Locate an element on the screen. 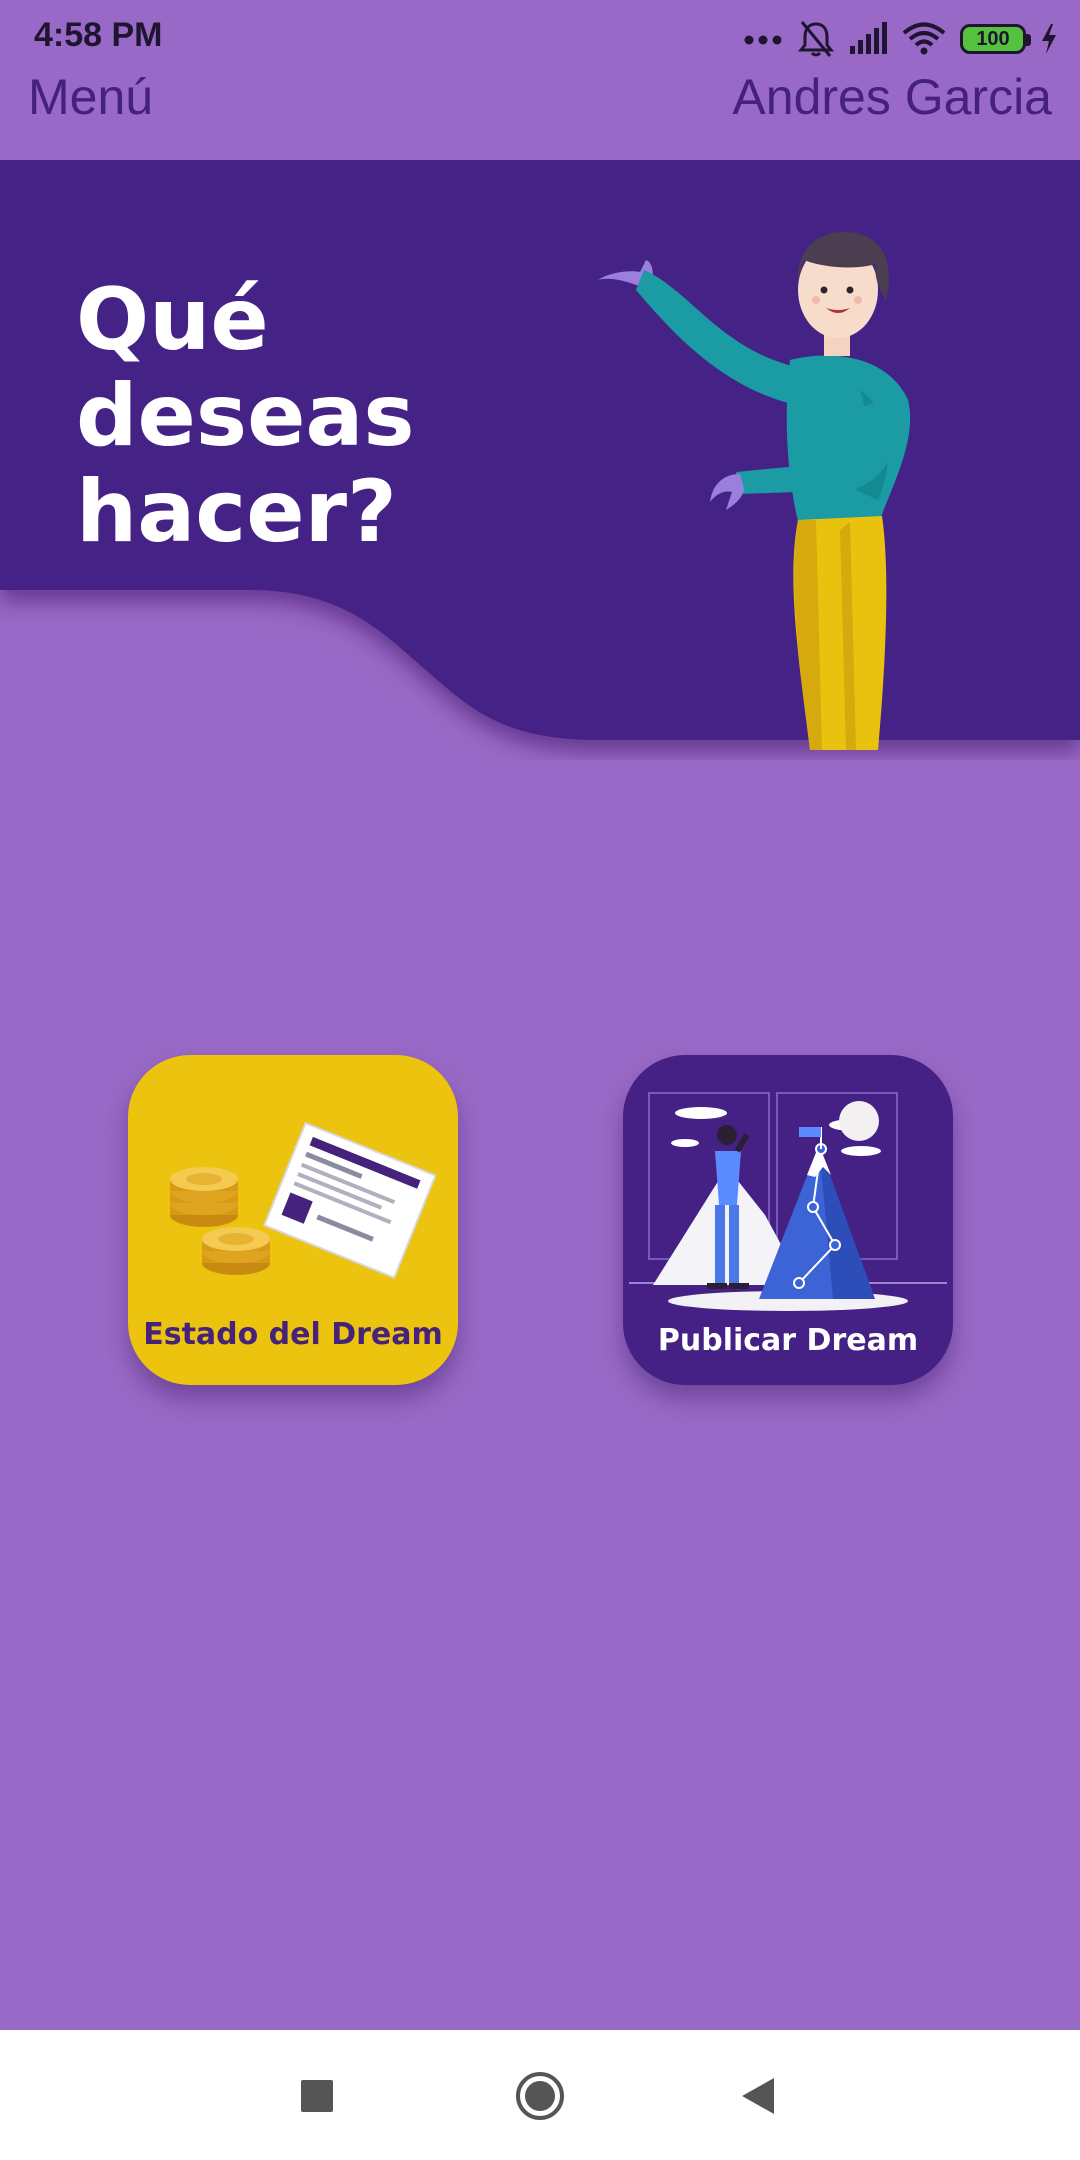 Image resolution: width=1080 pixels, height=2160 pixels. battery-level: 100 is located at coordinates (993, 39).